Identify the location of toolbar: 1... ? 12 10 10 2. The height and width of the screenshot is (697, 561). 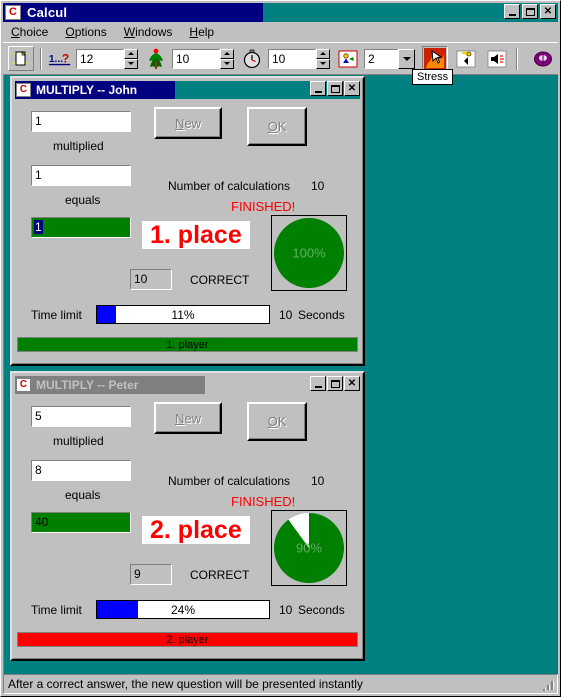
(280, 58).